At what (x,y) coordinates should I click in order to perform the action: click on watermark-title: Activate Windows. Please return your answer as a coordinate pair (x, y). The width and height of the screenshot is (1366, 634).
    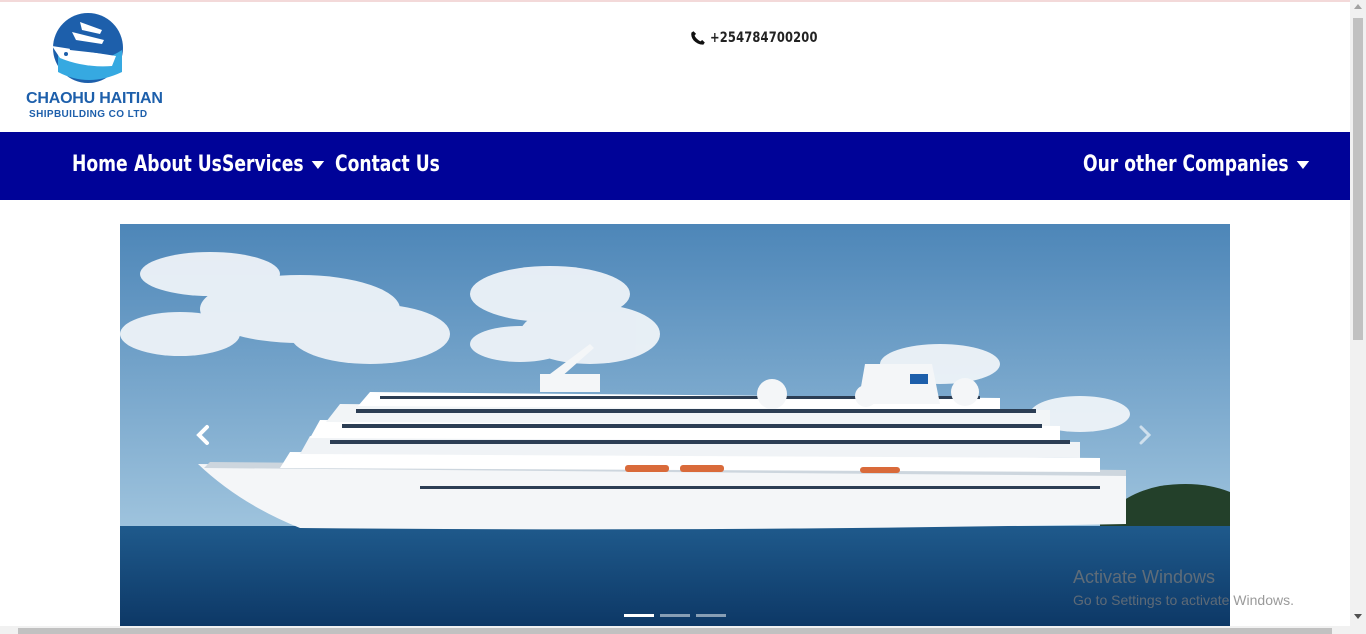
    Looking at the image, I should click on (1144, 577).